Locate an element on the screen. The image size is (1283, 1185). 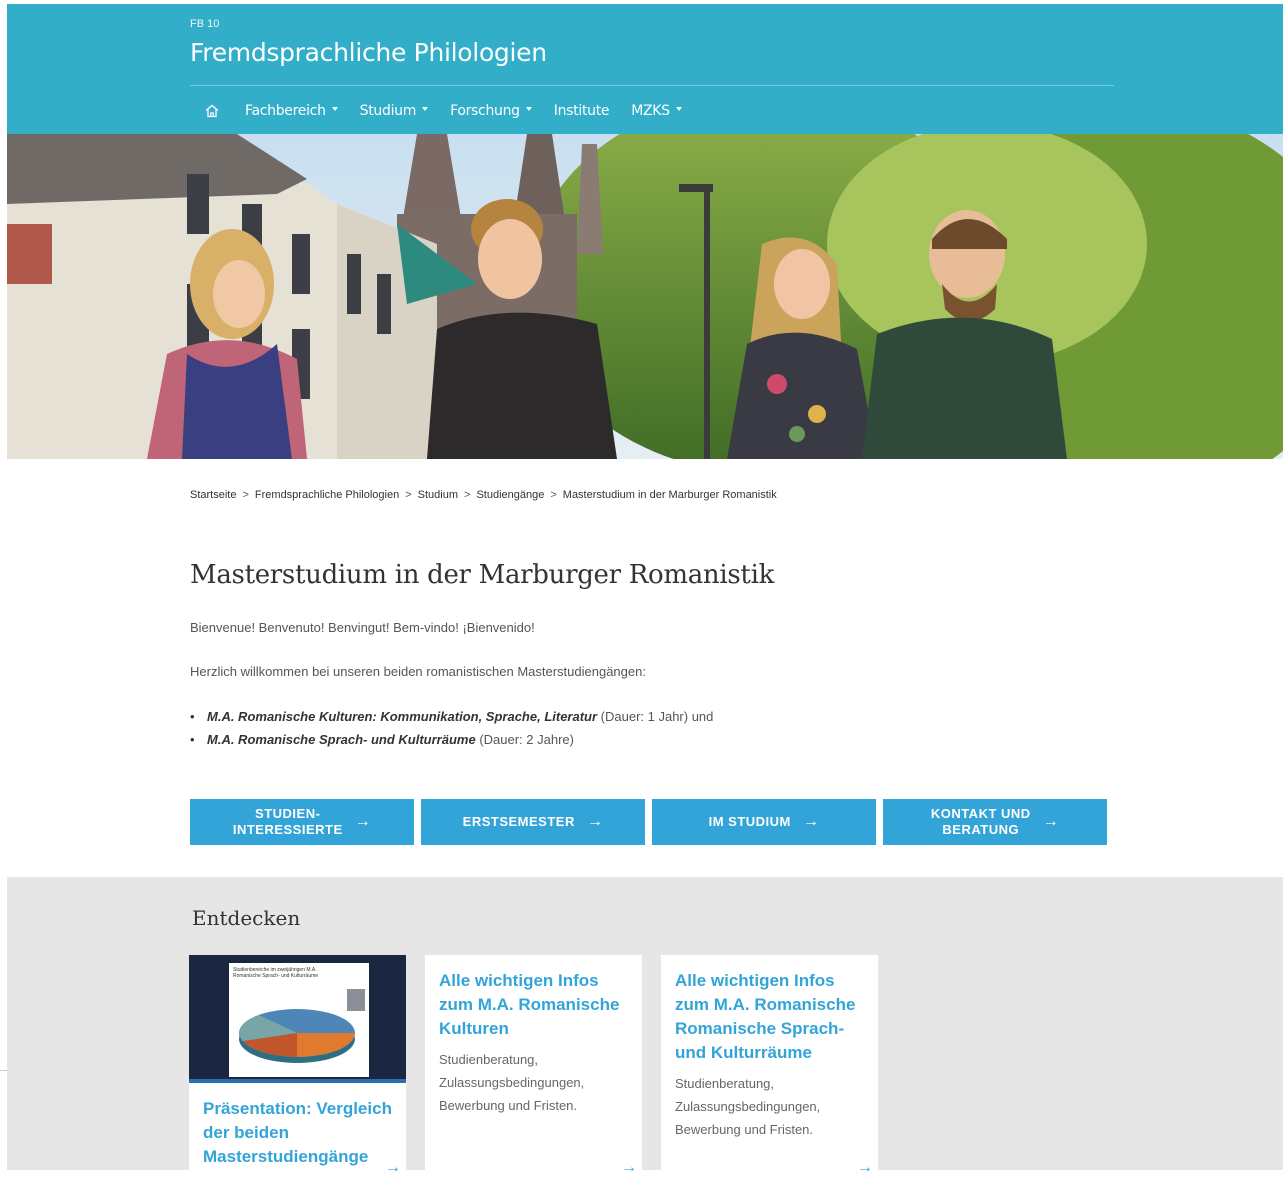
breadcrumb-studiengaenge: Studiengänge is located at coordinates (510, 495).